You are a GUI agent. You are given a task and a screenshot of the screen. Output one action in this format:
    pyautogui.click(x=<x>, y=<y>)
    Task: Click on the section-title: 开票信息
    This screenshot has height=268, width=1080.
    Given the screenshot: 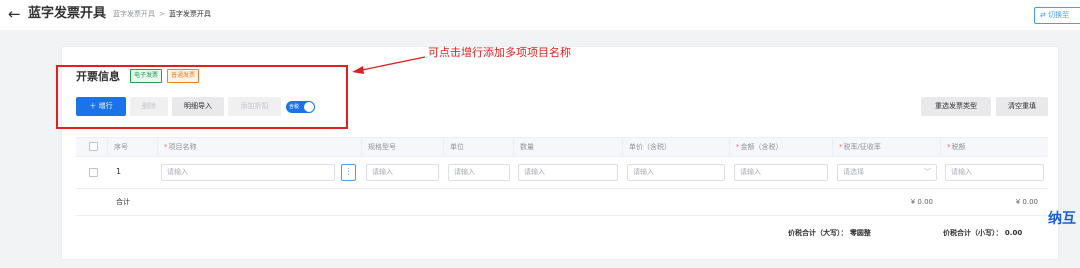 What is the action you would take?
    pyautogui.click(x=98, y=76)
    